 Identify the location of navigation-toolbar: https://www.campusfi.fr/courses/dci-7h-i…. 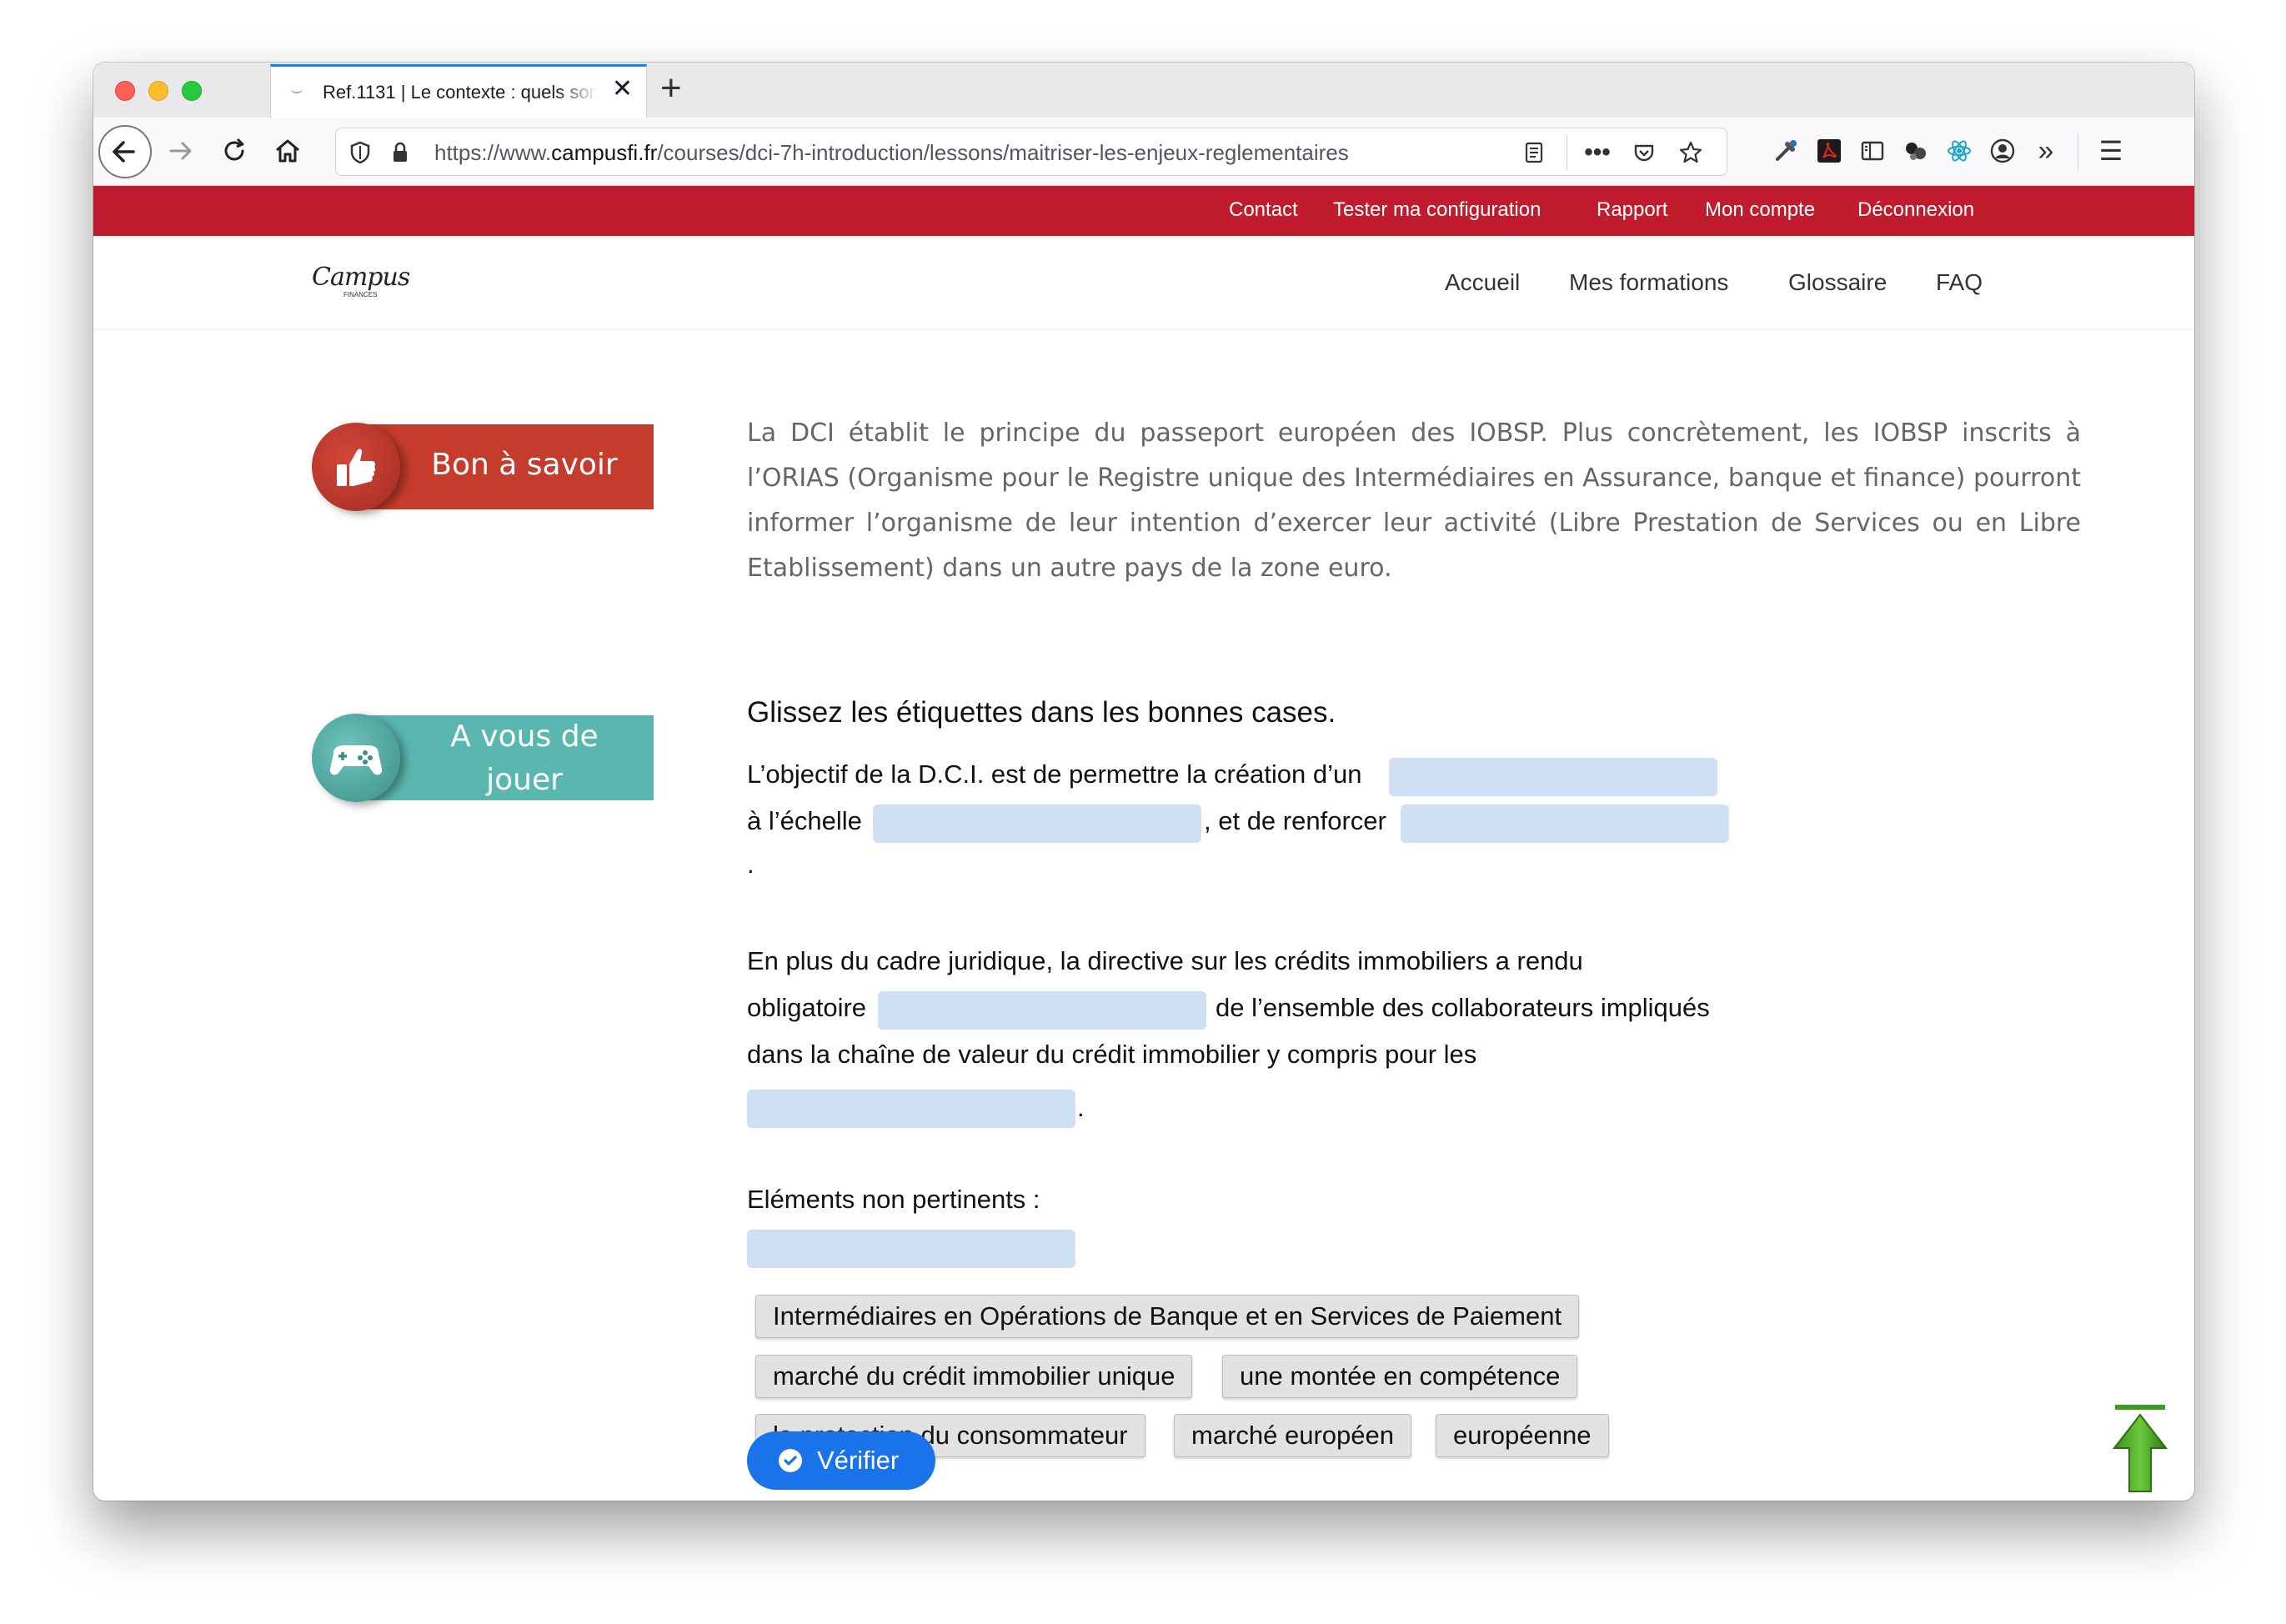
(1143, 152).